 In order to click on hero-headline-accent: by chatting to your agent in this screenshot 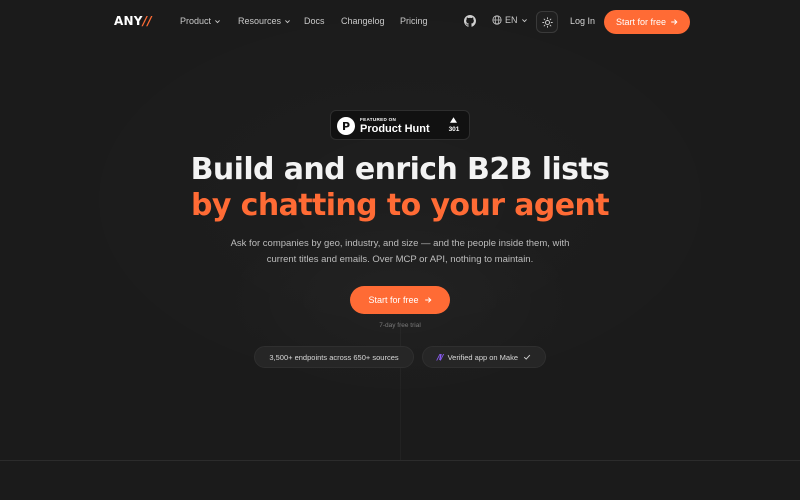, I will do `click(400, 205)`.